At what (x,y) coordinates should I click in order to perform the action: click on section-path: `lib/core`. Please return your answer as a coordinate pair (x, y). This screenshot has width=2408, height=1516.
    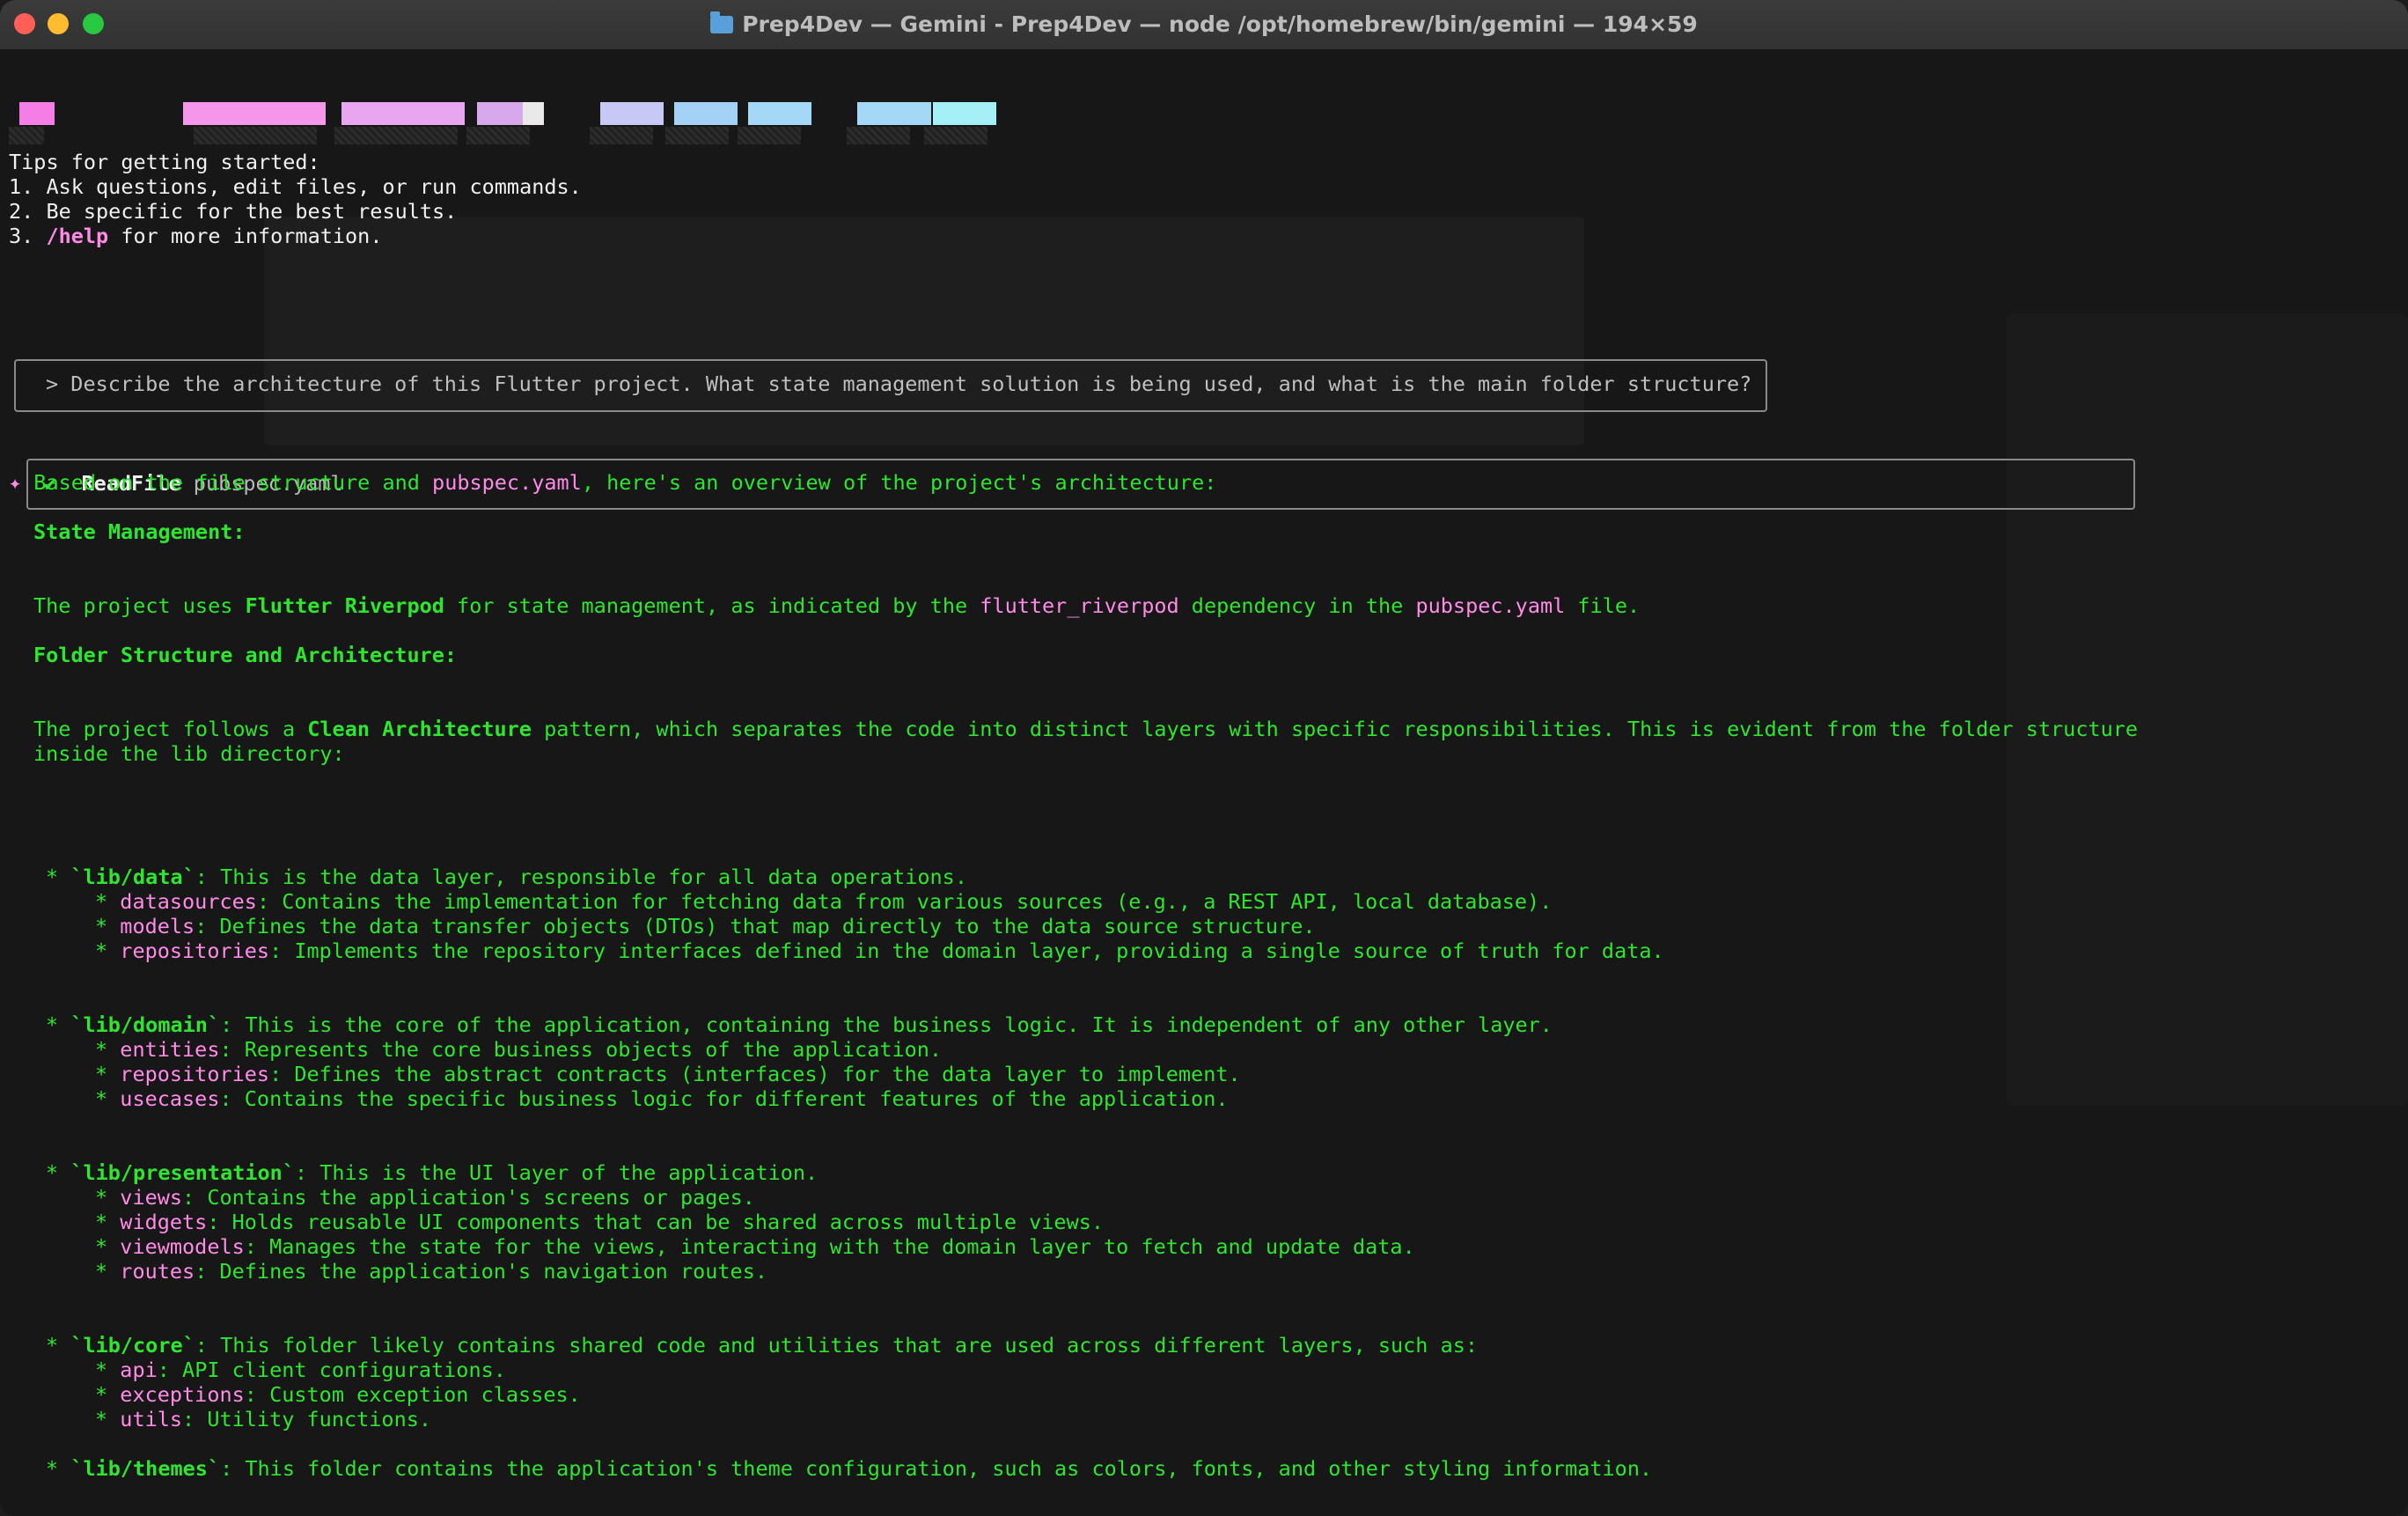
    Looking at the image, I should click on (132, 1345).